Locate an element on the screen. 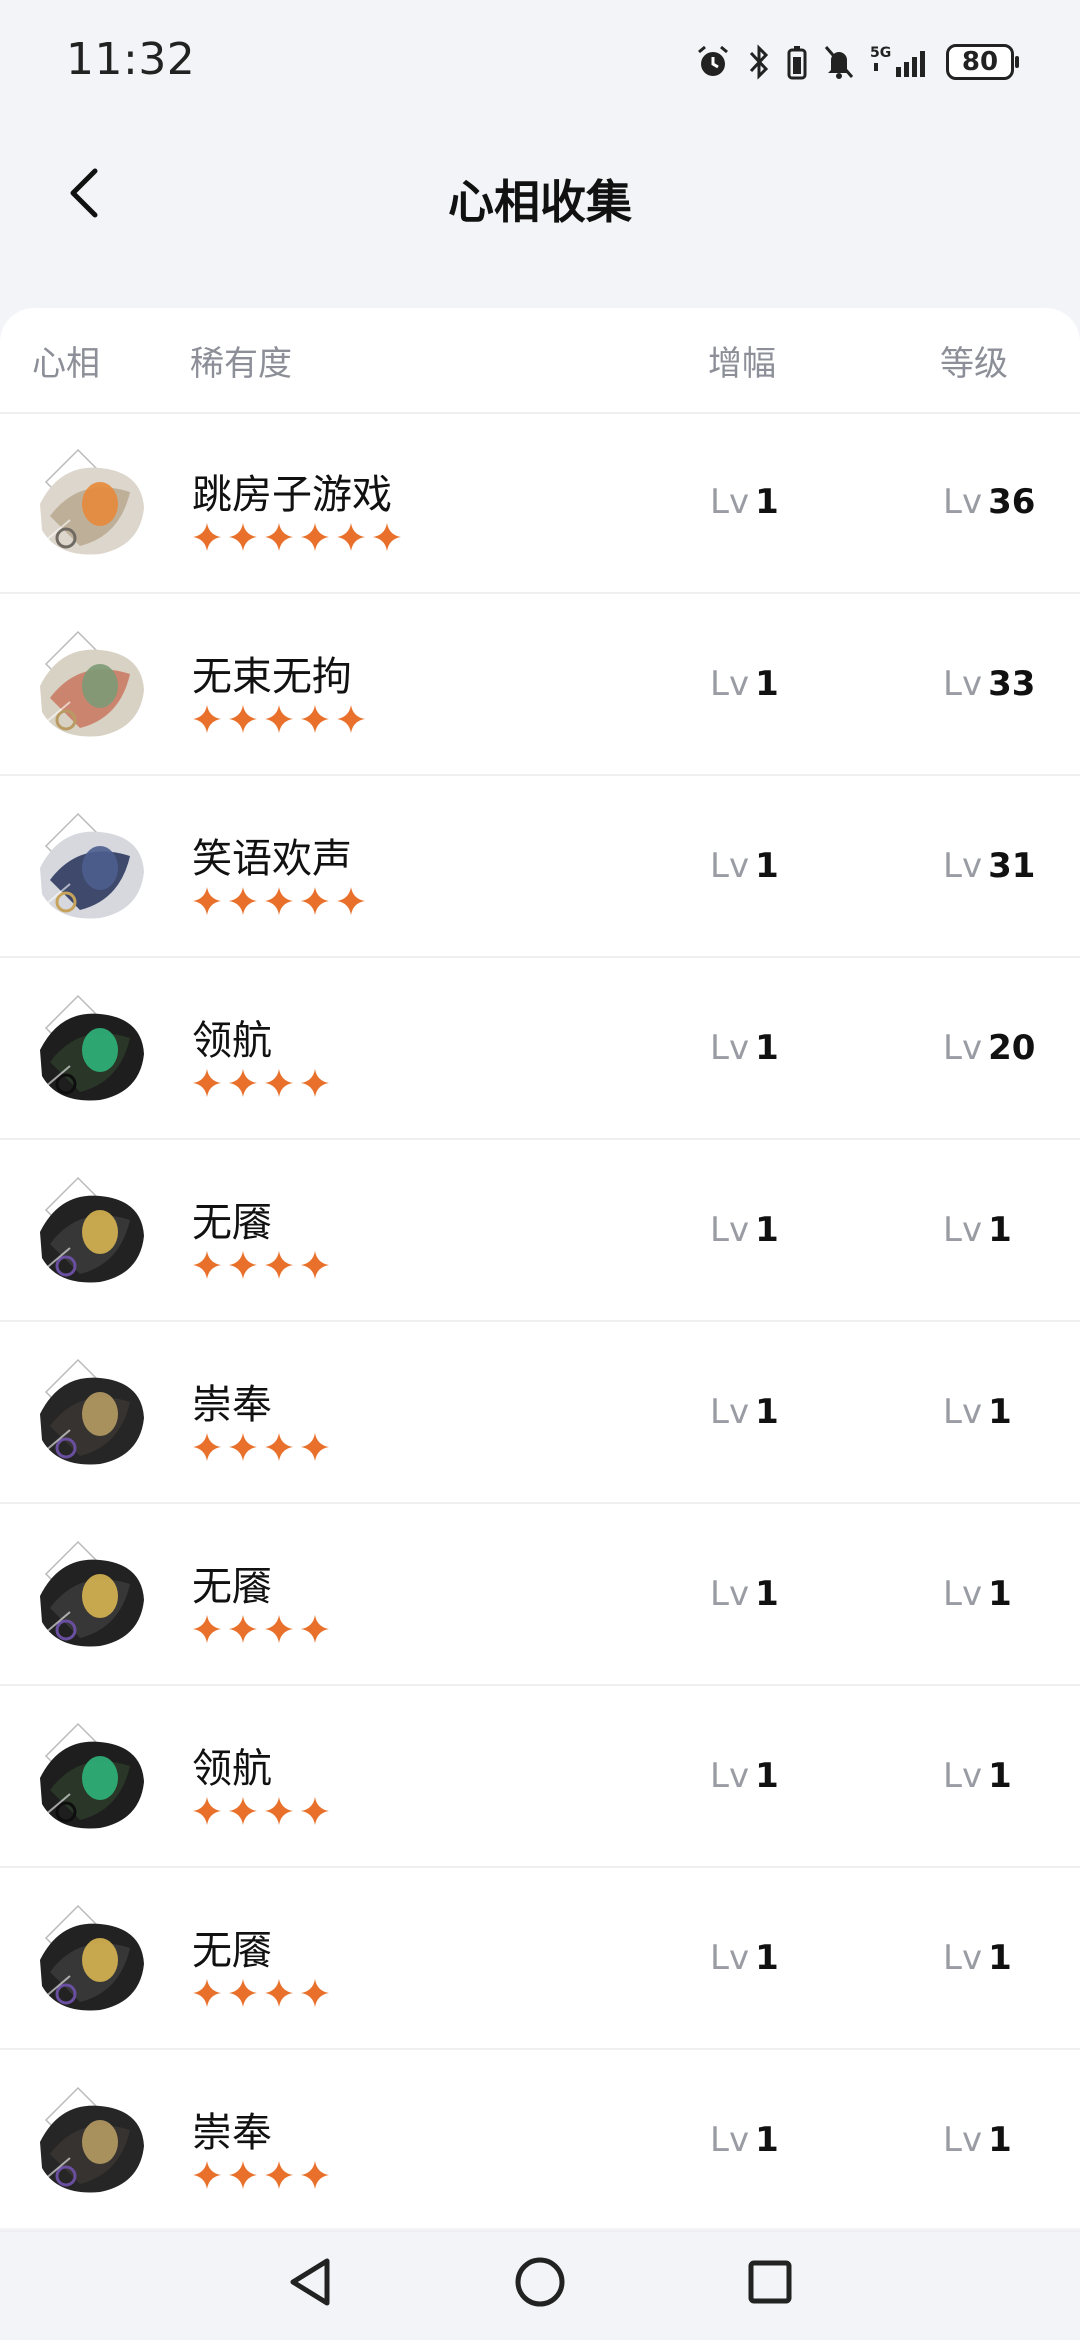  table-row: 领航 Lv 1 Lv 20 is located at coordinates (540, 1049).